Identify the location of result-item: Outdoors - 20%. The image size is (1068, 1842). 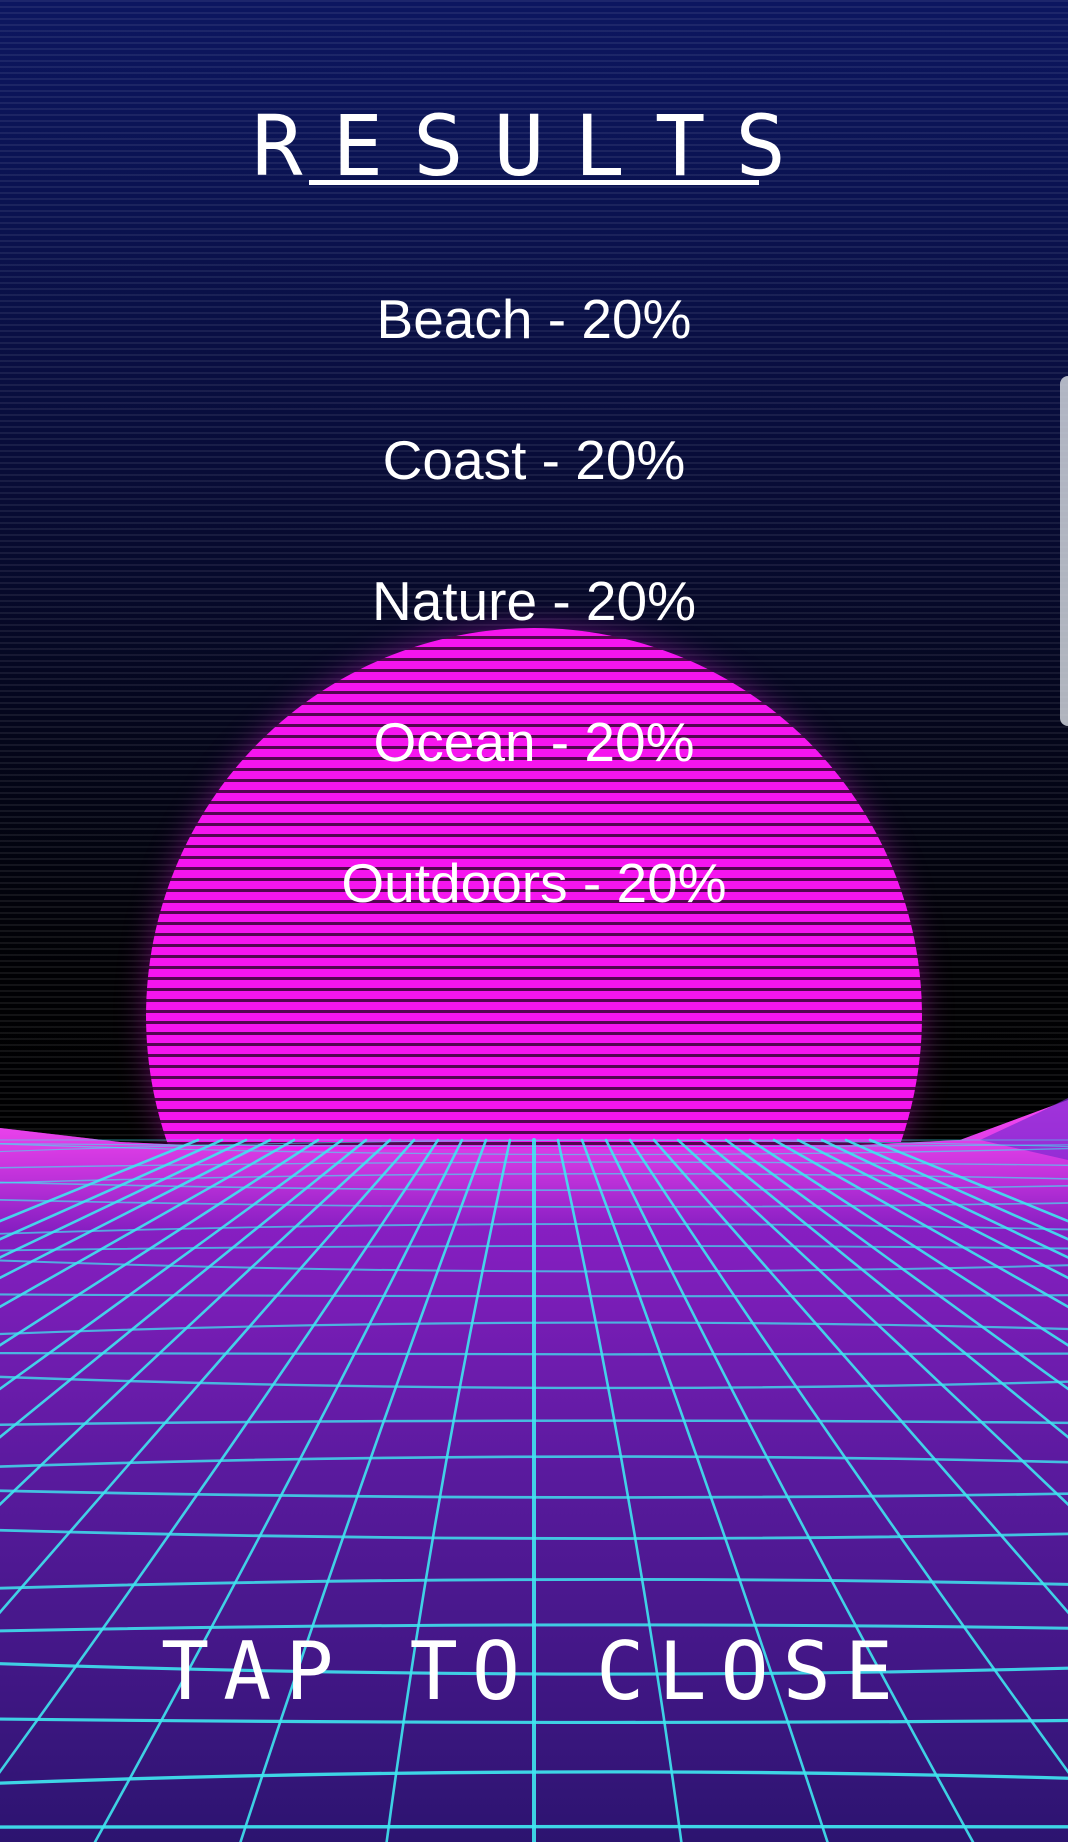
(534, 883).